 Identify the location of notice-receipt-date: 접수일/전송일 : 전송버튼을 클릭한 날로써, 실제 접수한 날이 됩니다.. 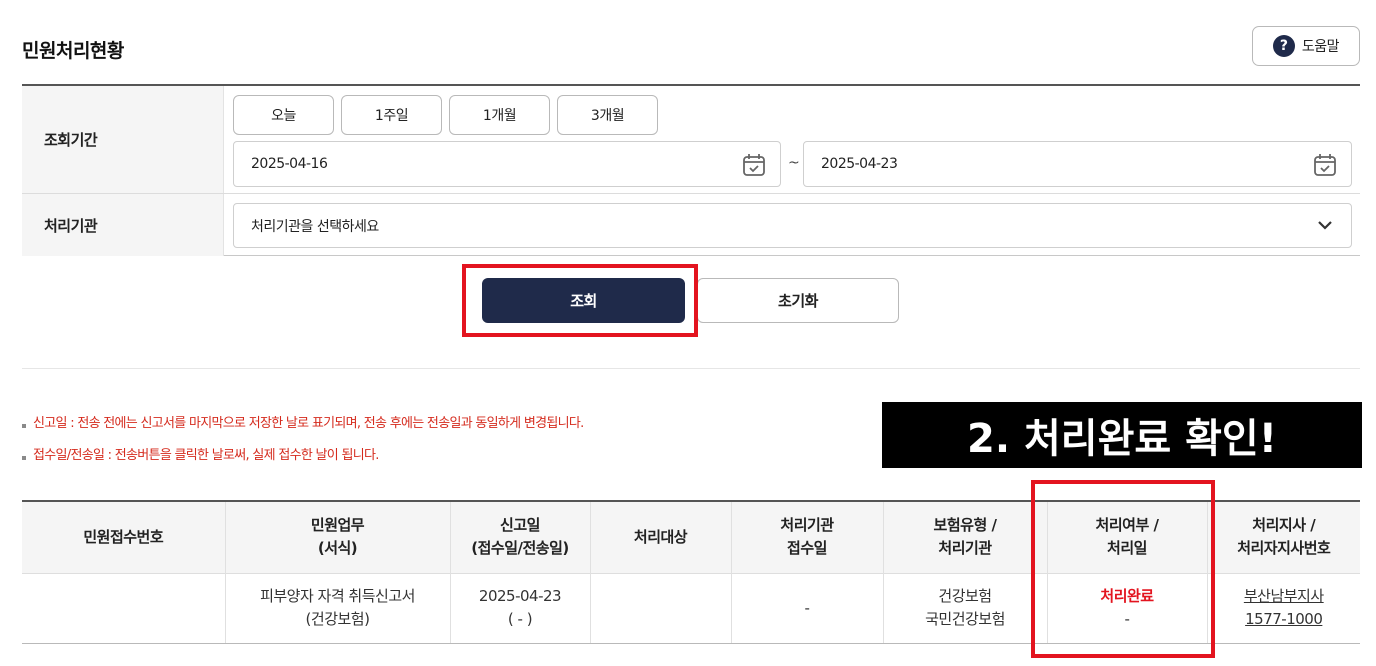
(200, 453).